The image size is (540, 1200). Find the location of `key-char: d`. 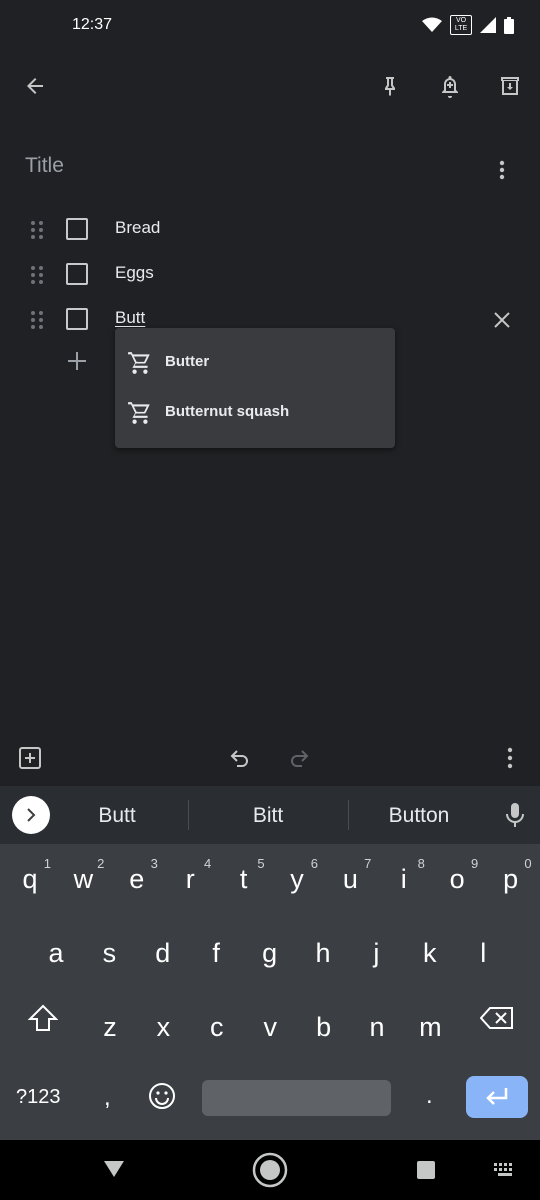

key-char: d is located at coordinates (163, 953).